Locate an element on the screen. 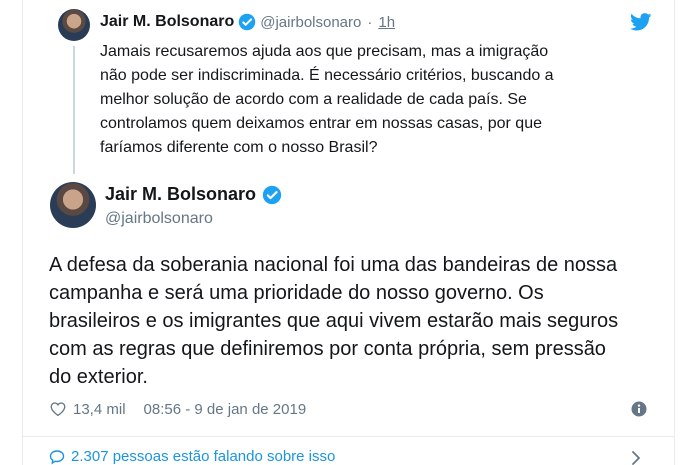 Image resolution: width=697 pixels, height=465 pixels. parent-author-name: Jair M. Bolsonaro is located at coordinates (167, 22).